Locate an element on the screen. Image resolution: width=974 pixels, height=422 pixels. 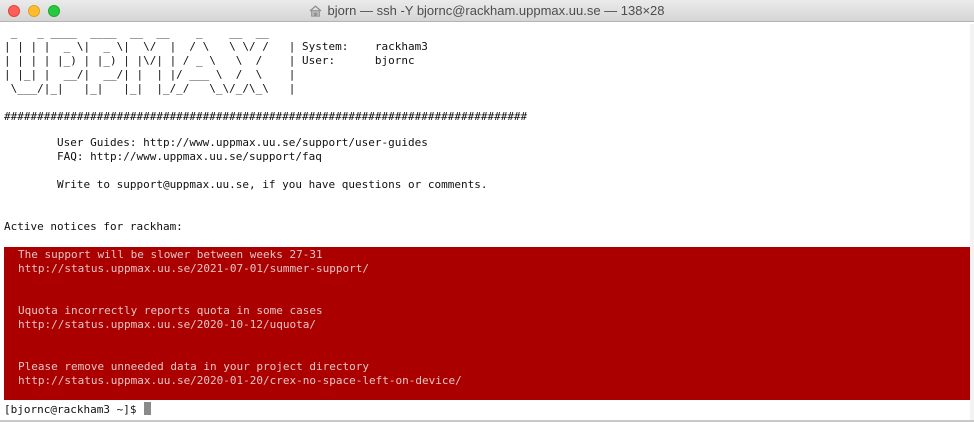
home-folder-icon is located at coordinates (316, 11).